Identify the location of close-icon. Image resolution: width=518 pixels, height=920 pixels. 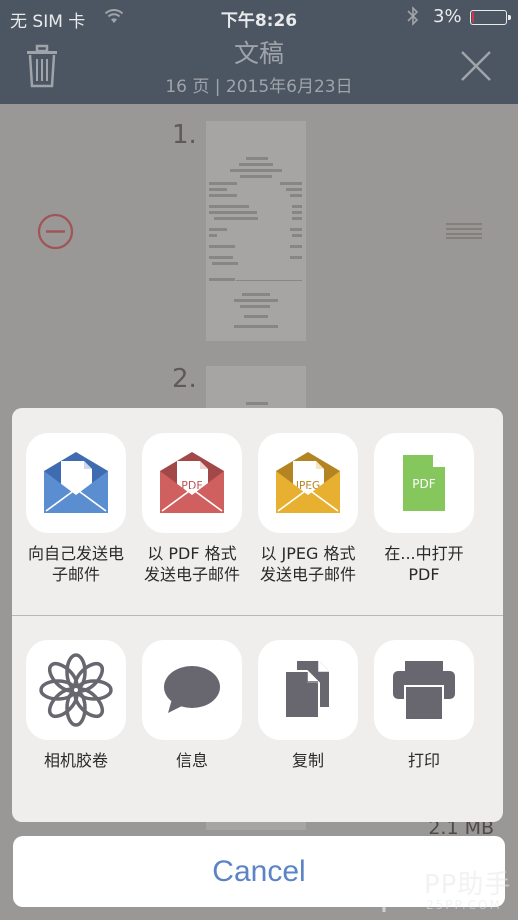
(476, 66).